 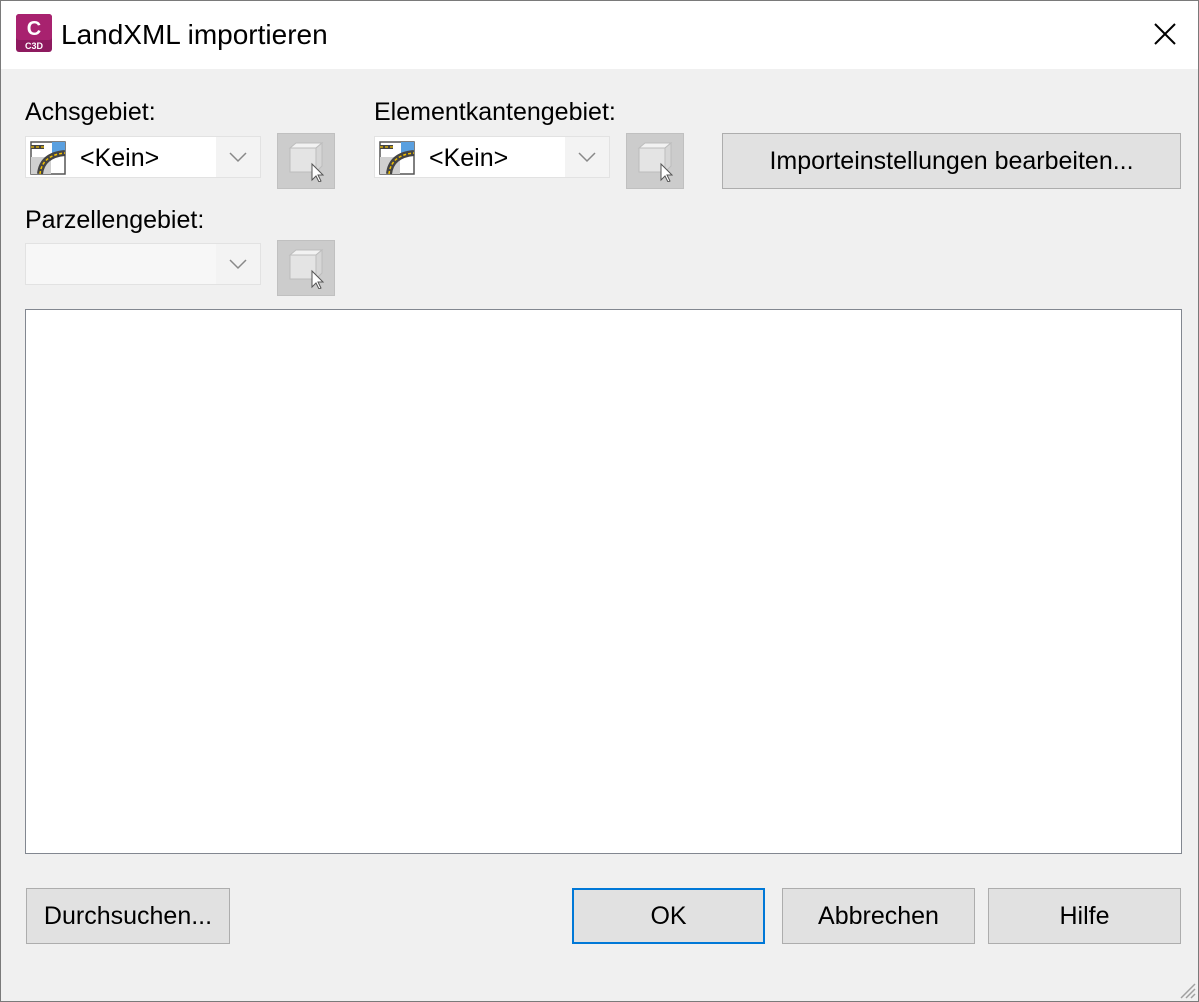 I want to click on civil3d-app-icon: C C3D, so click(x=34, y=33).